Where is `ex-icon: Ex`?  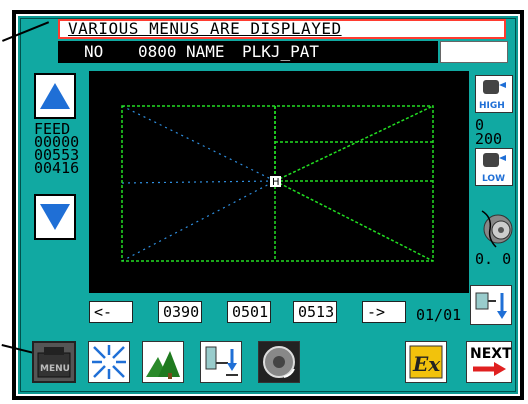 ex-icon: Ex is located at coordinates (426, 362).